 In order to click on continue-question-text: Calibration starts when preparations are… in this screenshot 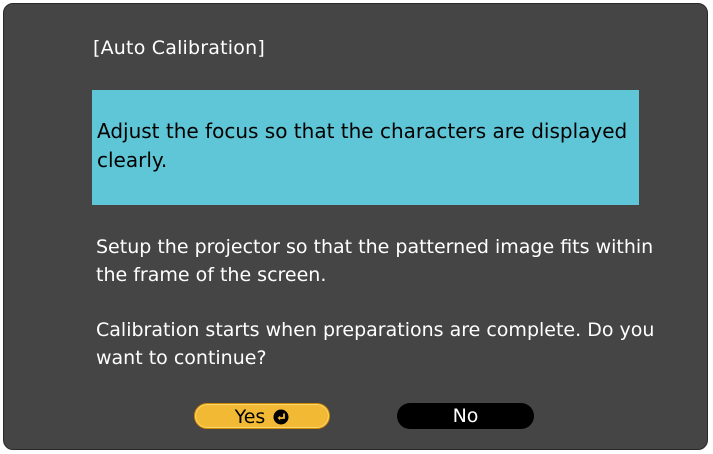, I will do `click(375, 344)`.